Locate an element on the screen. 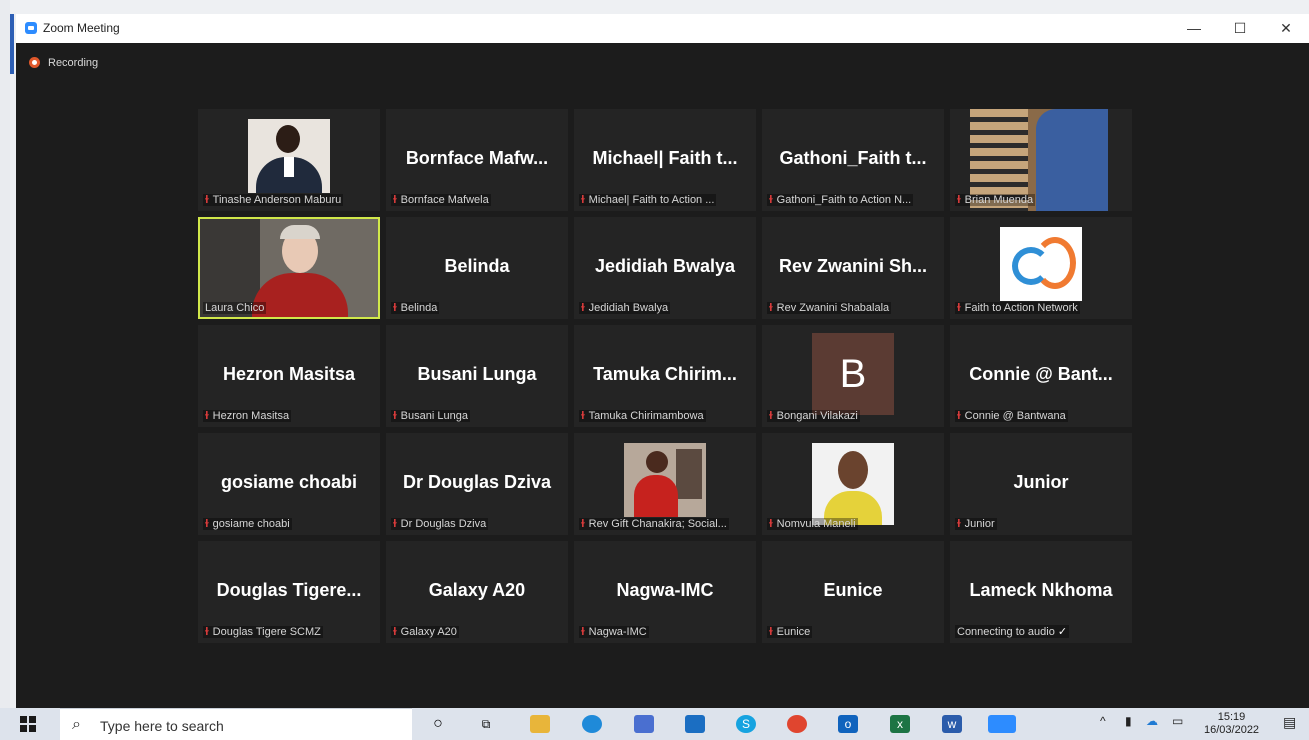  file-explorer-icon is located at coordinates (540, 724).